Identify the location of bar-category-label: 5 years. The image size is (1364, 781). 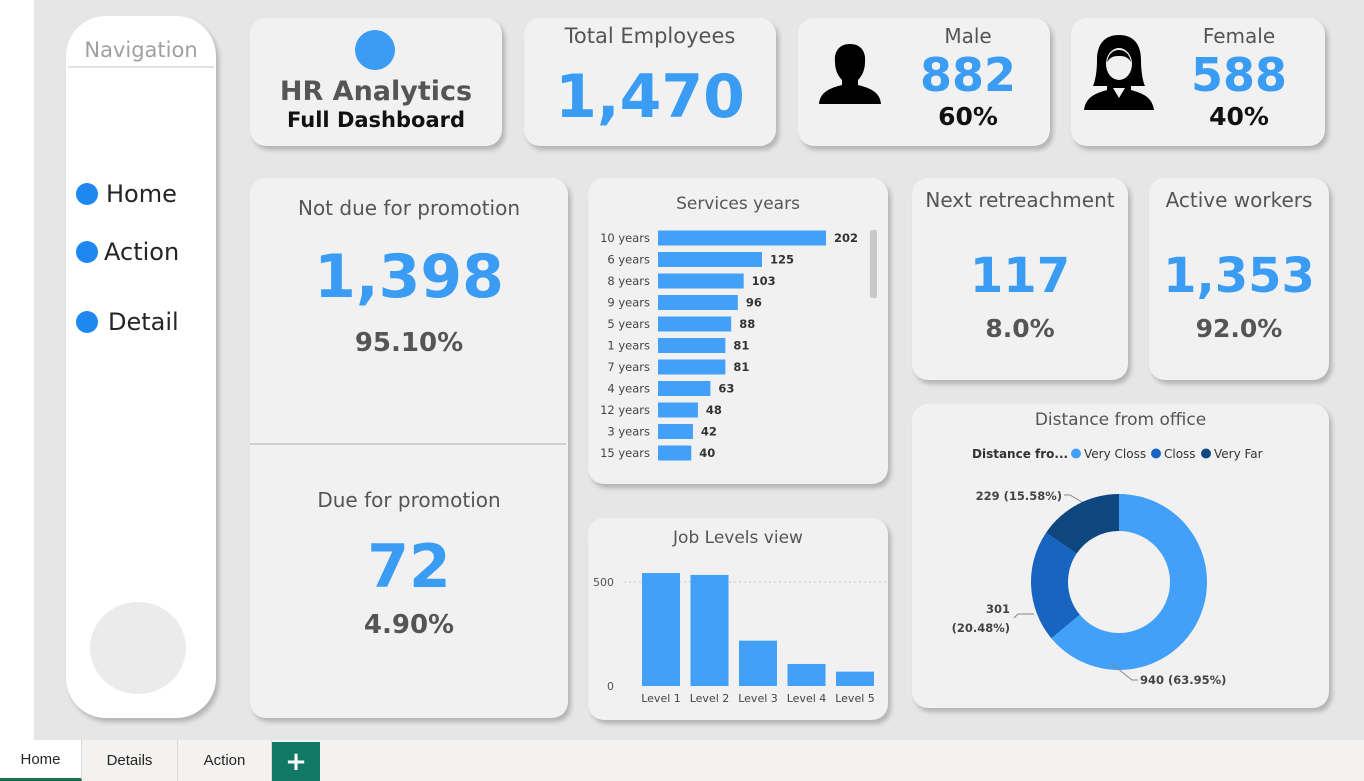
(628, 324).